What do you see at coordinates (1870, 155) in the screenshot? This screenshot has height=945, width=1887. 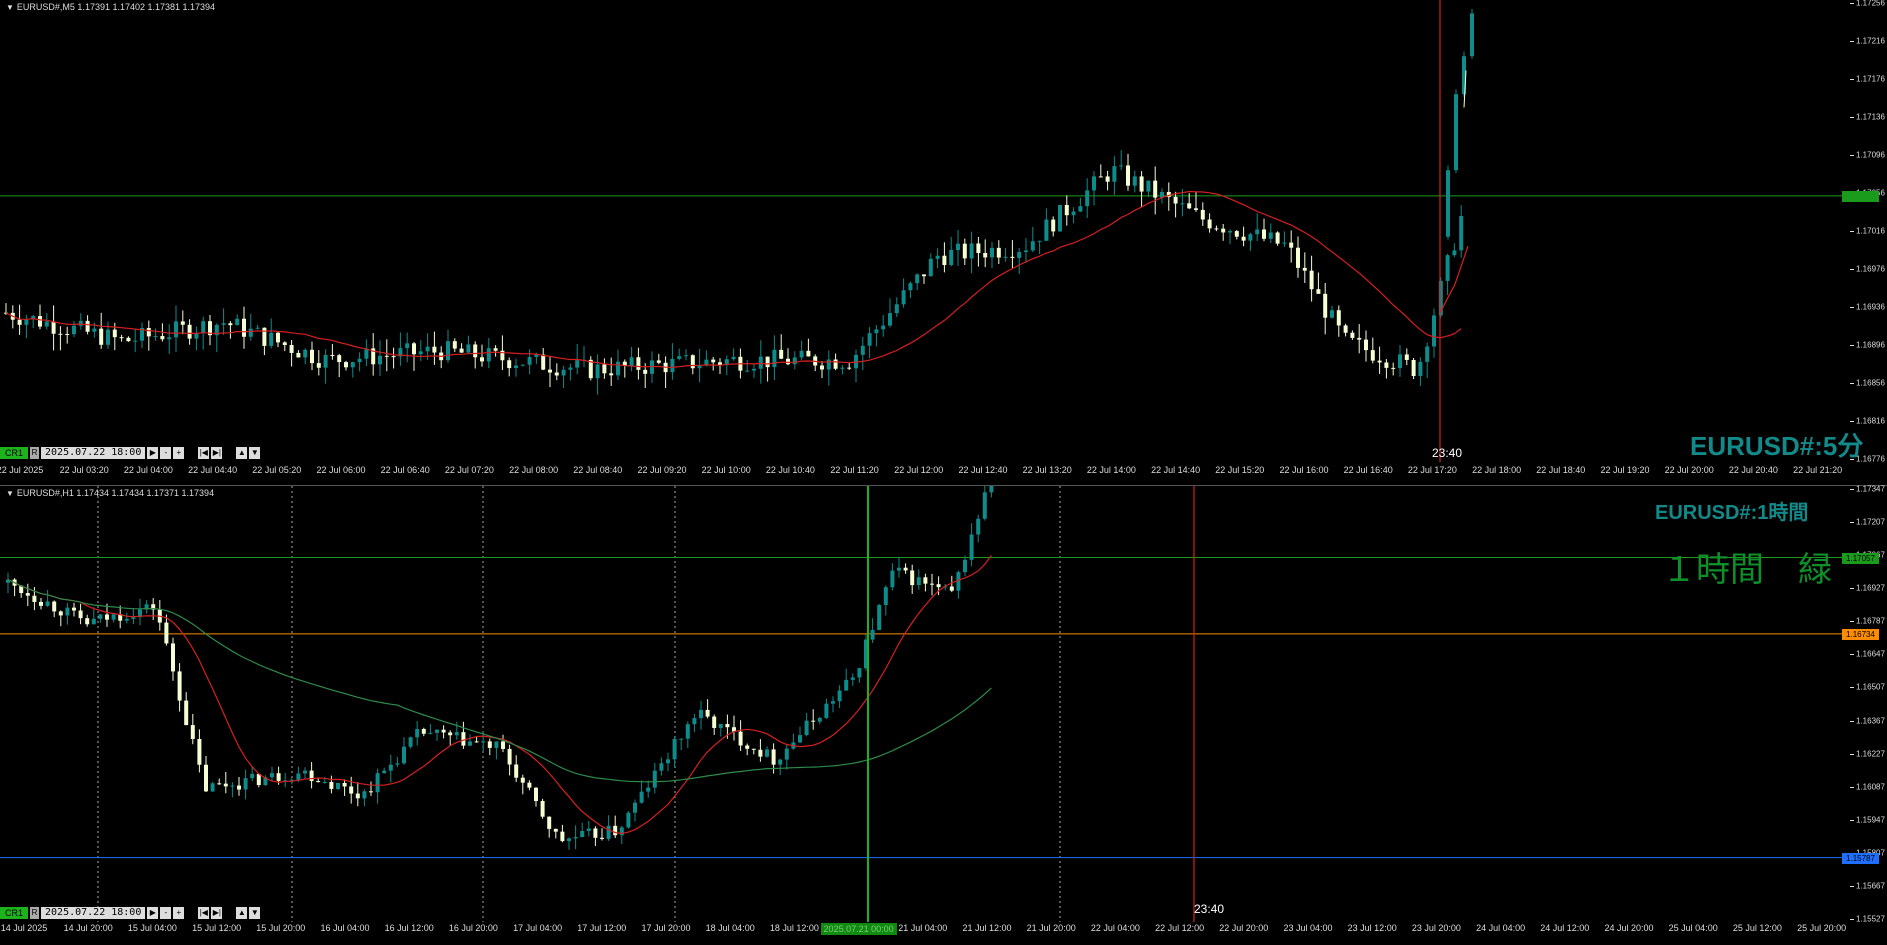 I see `price-tick-label: 1.17096` at bounding box center [1870, 155].